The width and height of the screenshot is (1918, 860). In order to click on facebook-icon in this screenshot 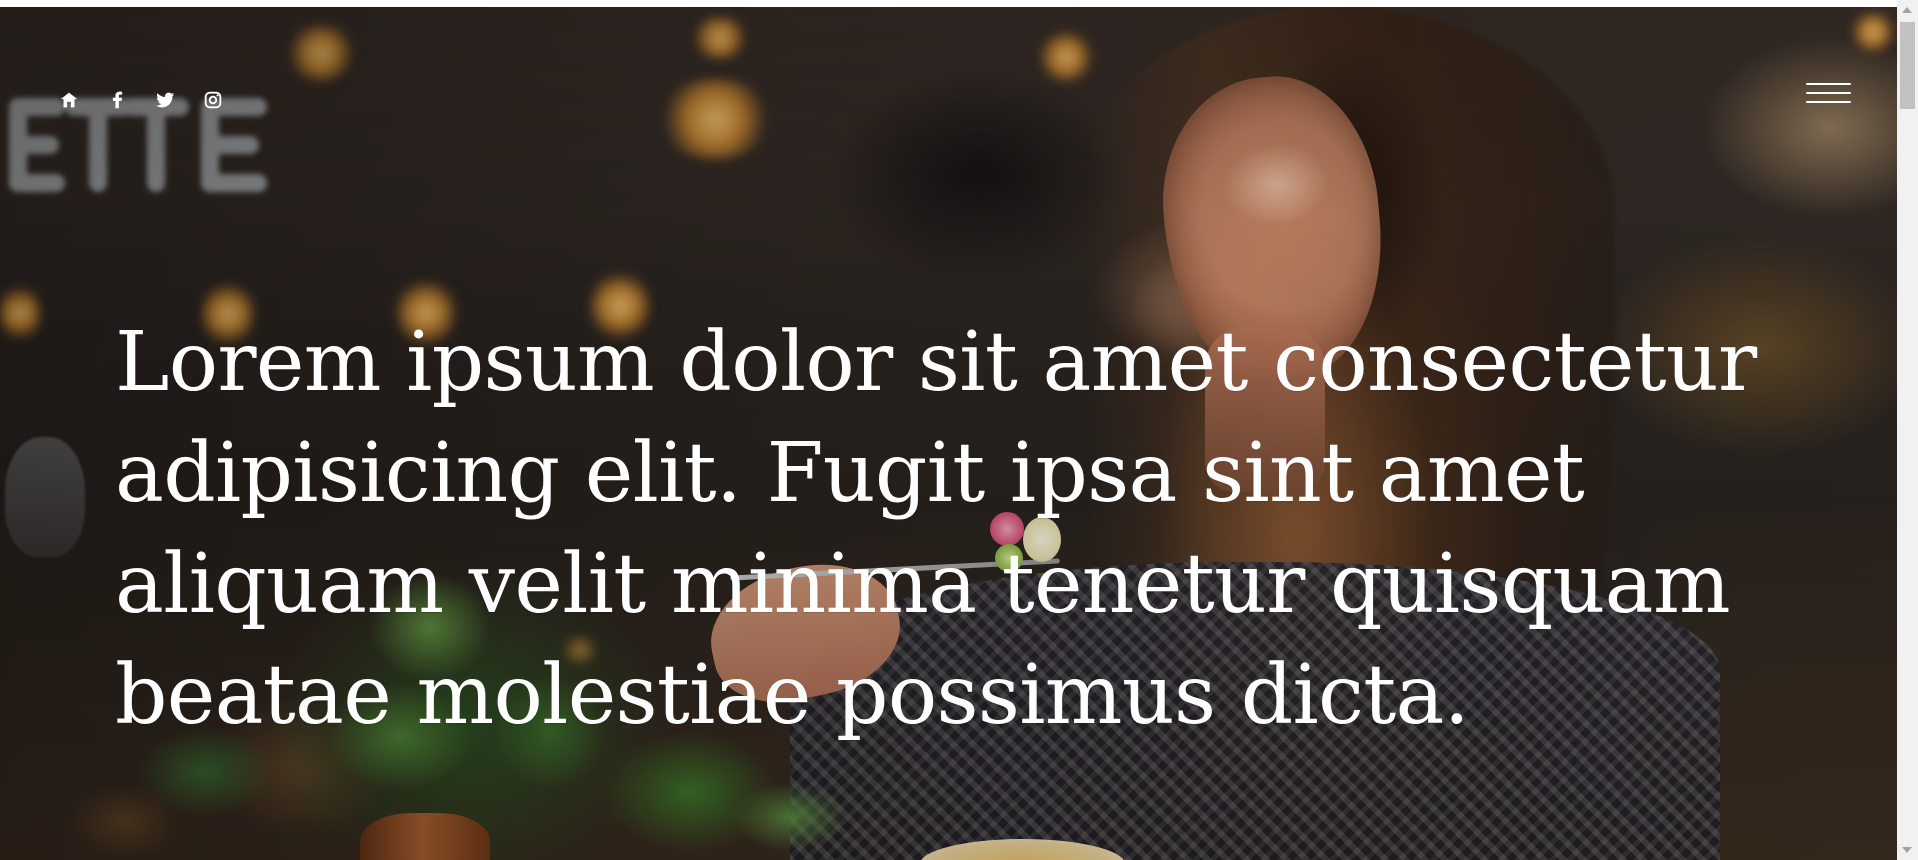, I will do `click(117, 100)`.